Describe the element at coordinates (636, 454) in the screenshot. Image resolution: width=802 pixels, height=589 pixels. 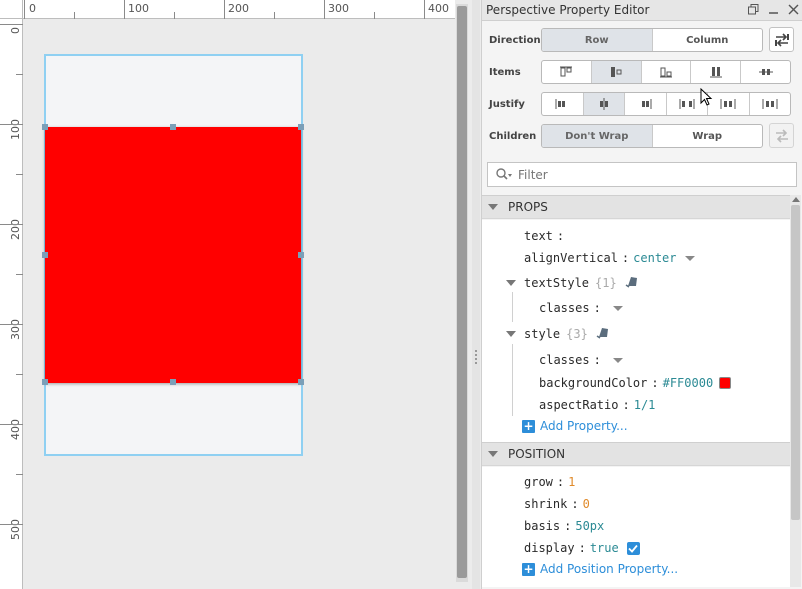
I see `position-section-header: POSITION` at that location.